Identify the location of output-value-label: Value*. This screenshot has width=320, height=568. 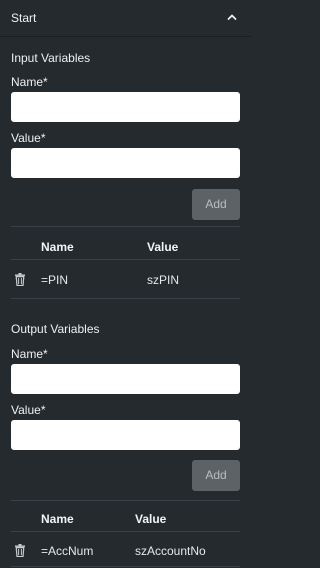
(28, 410).